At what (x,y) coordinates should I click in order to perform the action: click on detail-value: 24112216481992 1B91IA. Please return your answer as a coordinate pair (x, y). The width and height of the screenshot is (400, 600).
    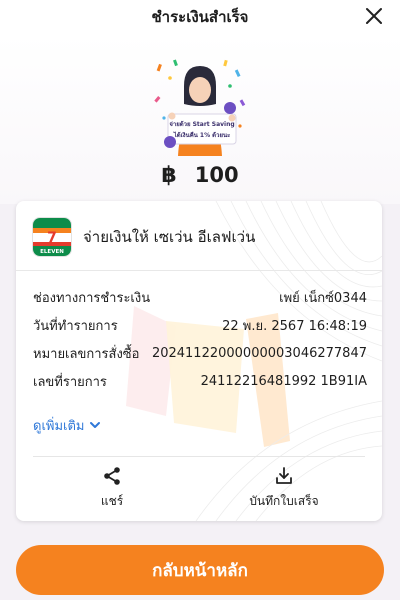
    Looking at the image, I should click on (283, 381).